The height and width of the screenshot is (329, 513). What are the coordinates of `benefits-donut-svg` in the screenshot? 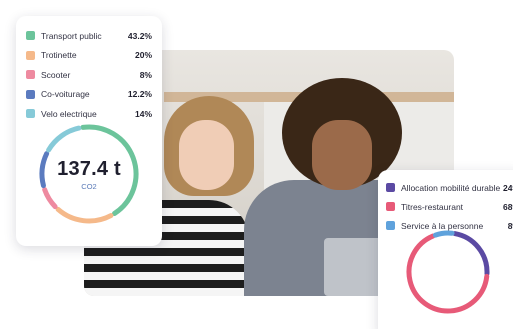 It's located at (448, 272).